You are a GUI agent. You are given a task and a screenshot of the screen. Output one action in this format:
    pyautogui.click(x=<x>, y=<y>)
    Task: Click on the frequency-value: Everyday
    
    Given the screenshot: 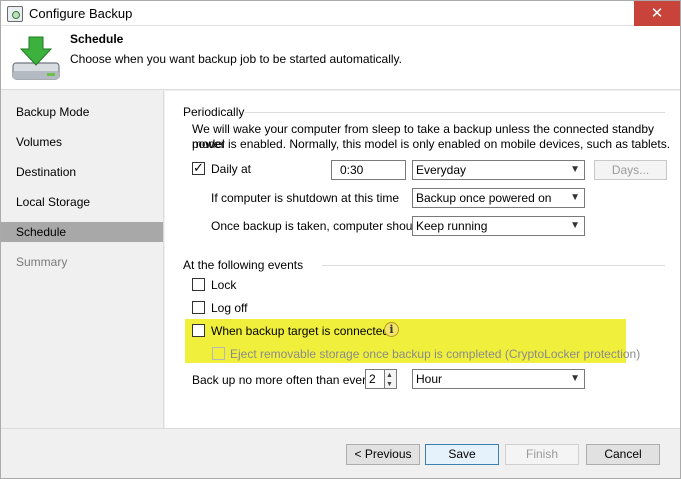 What is the action you would take?
    pyautogui.click(x=441, y=170)
    